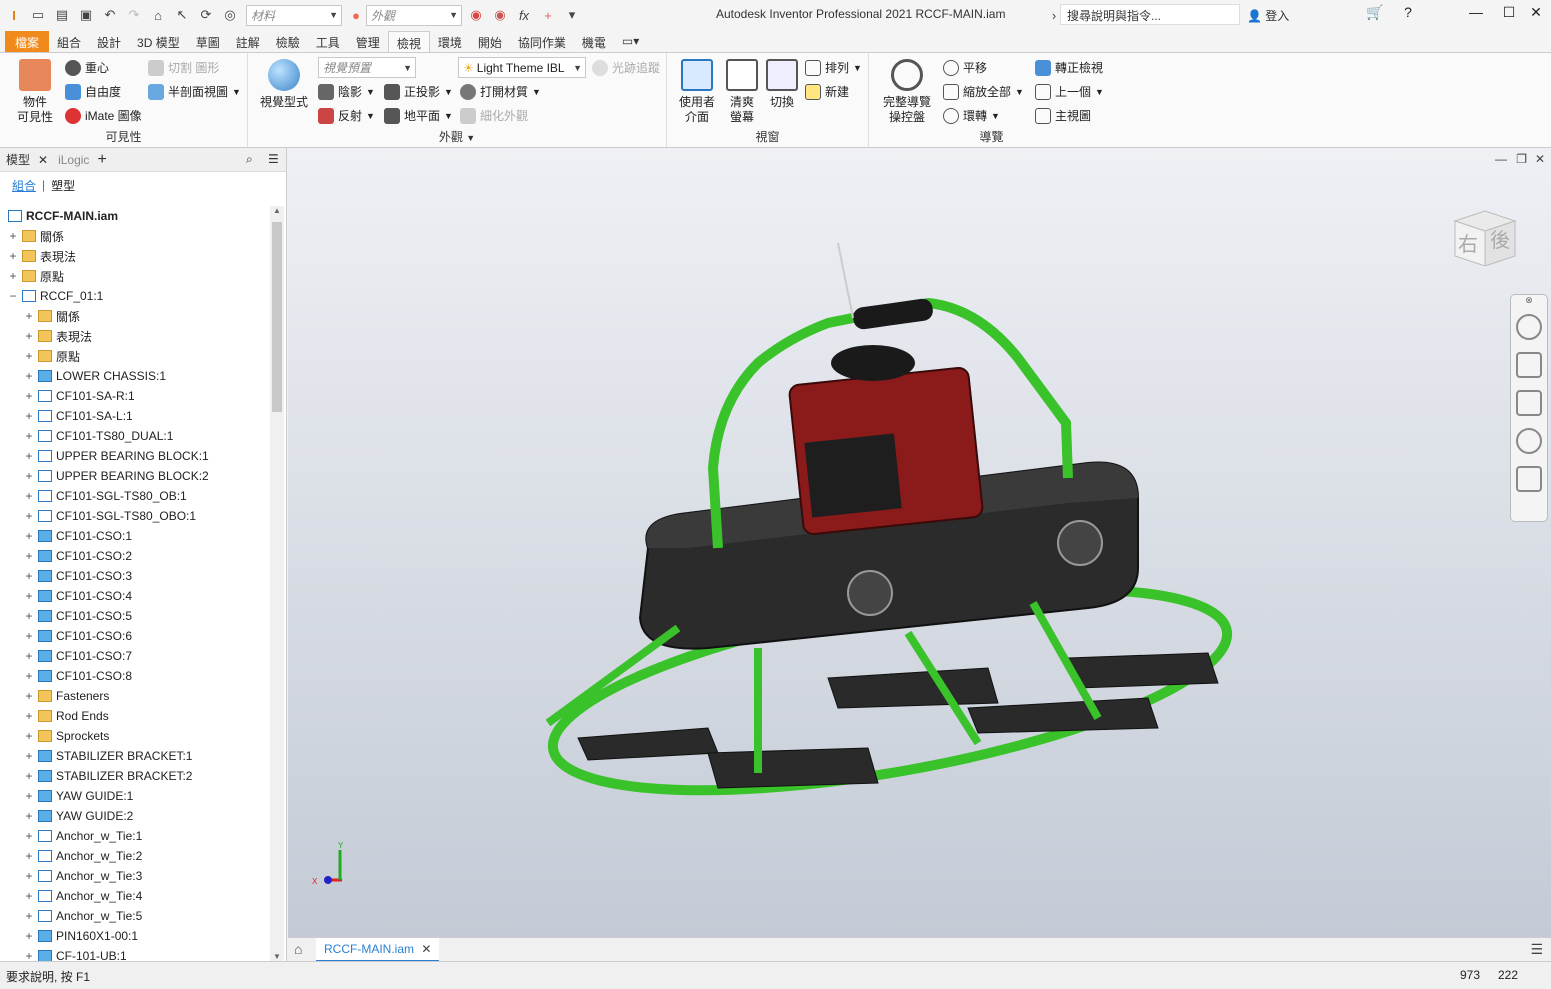  What do you see at coordinates (500, 15) in the screenshot?
I see `clear-appearance-icon: ◉` at bounding box center [500, 15].